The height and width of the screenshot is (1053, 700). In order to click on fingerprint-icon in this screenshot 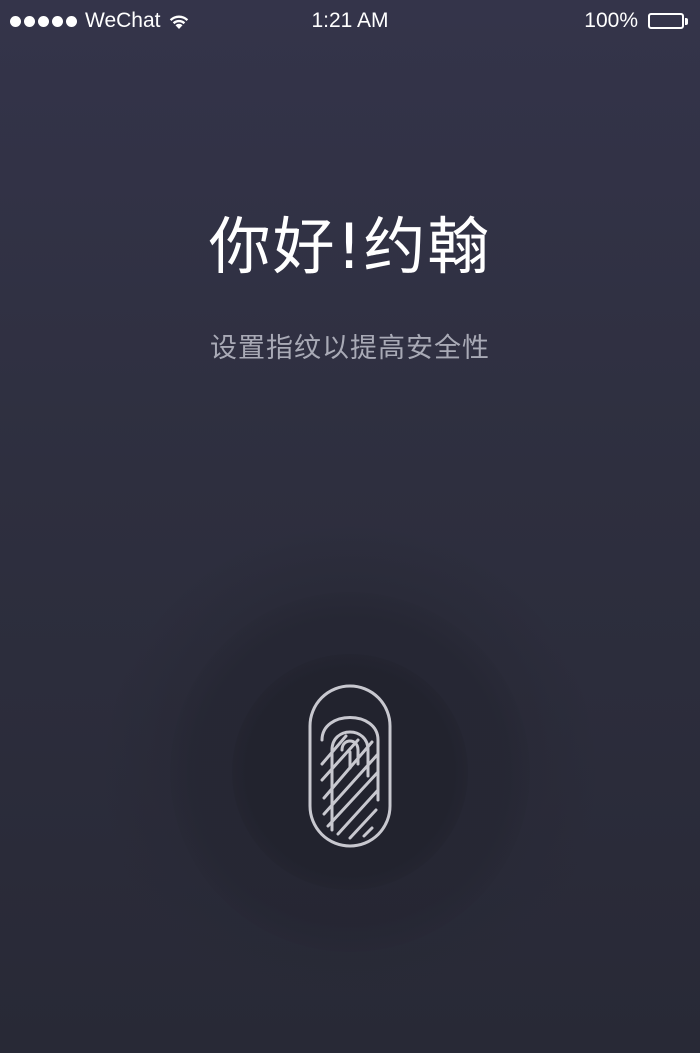, I will do `click(350, 766)`.